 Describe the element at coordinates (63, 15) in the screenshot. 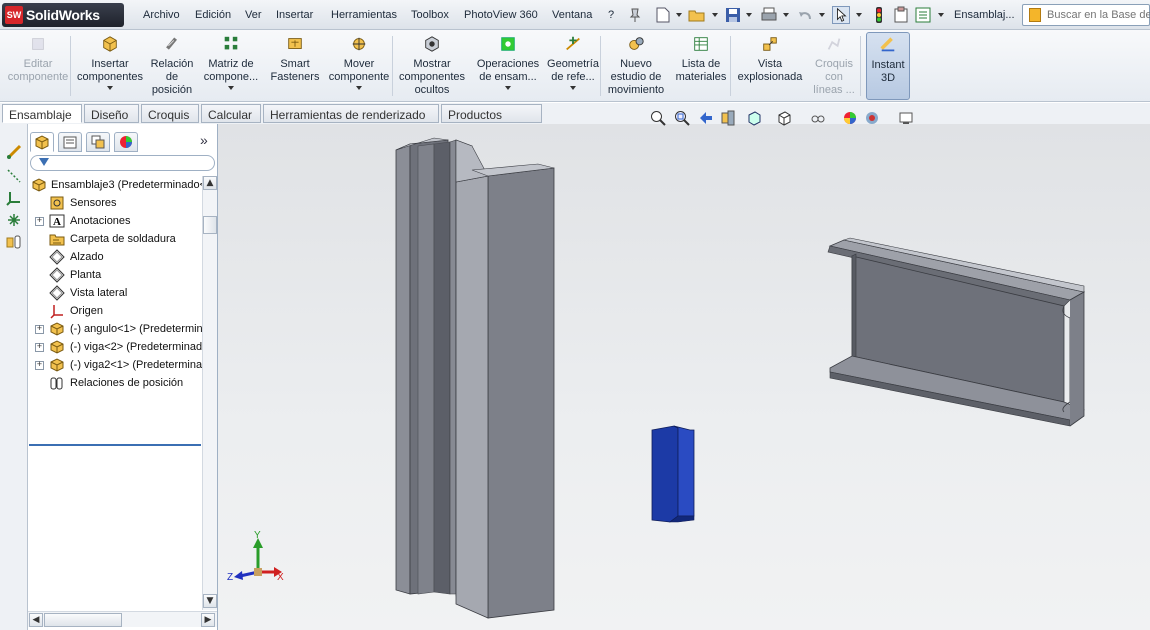

I see `solidworks-logo: SW SolidWorks` at that location.